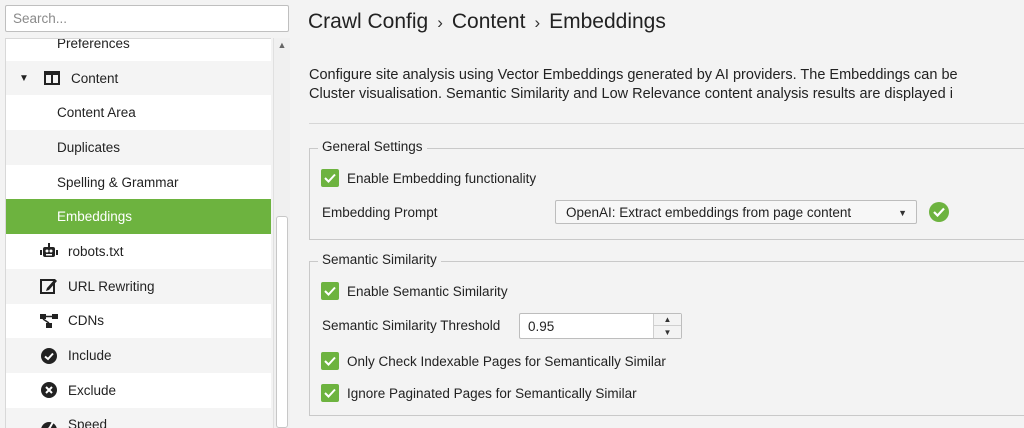  Describe the element at coordinates (95, 78) in the screenshot. I see `tree-item-label: Content` at that location.